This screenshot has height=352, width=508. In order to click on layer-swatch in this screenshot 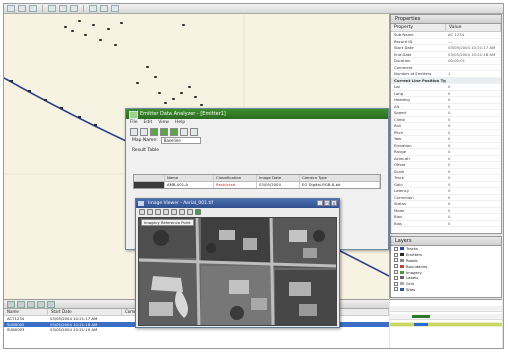, I will do `click(402, 278)`.